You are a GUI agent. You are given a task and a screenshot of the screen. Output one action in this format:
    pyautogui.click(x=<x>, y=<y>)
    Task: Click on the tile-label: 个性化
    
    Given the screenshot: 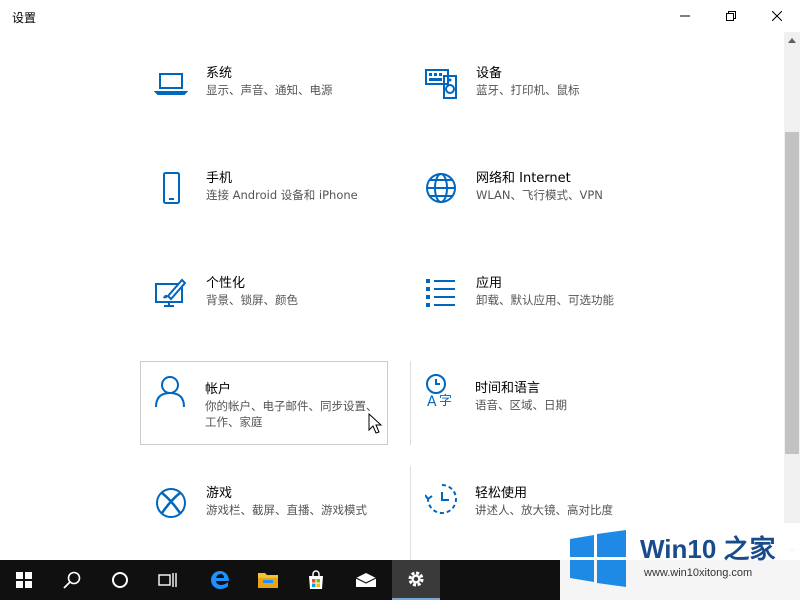 What is the action you would take?
    pyautogui.click(x=226, y=283)
    